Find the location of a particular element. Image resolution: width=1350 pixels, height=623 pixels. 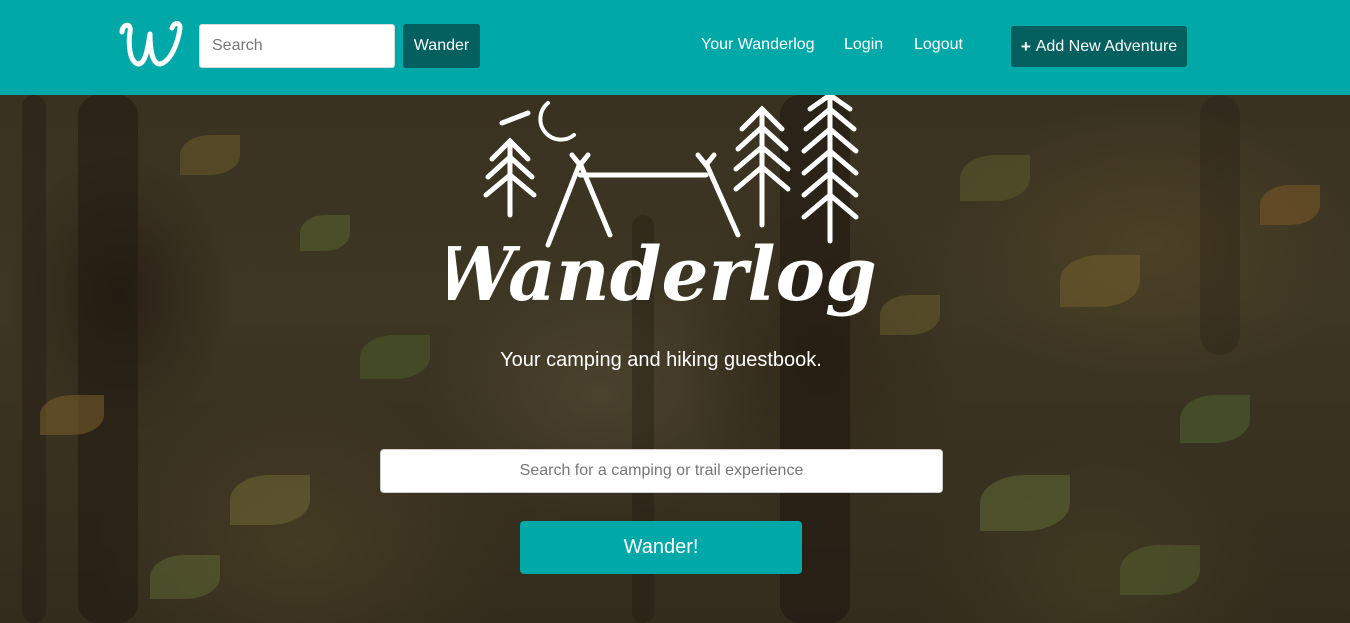

add-adventure-label: Add New Adventure is located at coordinates (1106, 46).